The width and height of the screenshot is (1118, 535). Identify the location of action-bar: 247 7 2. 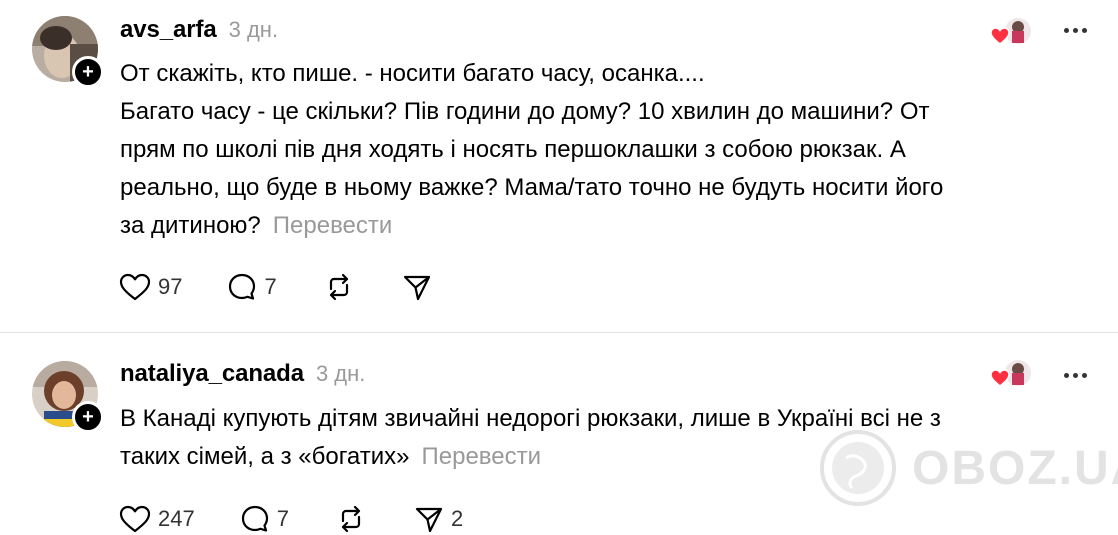
(290, 519).